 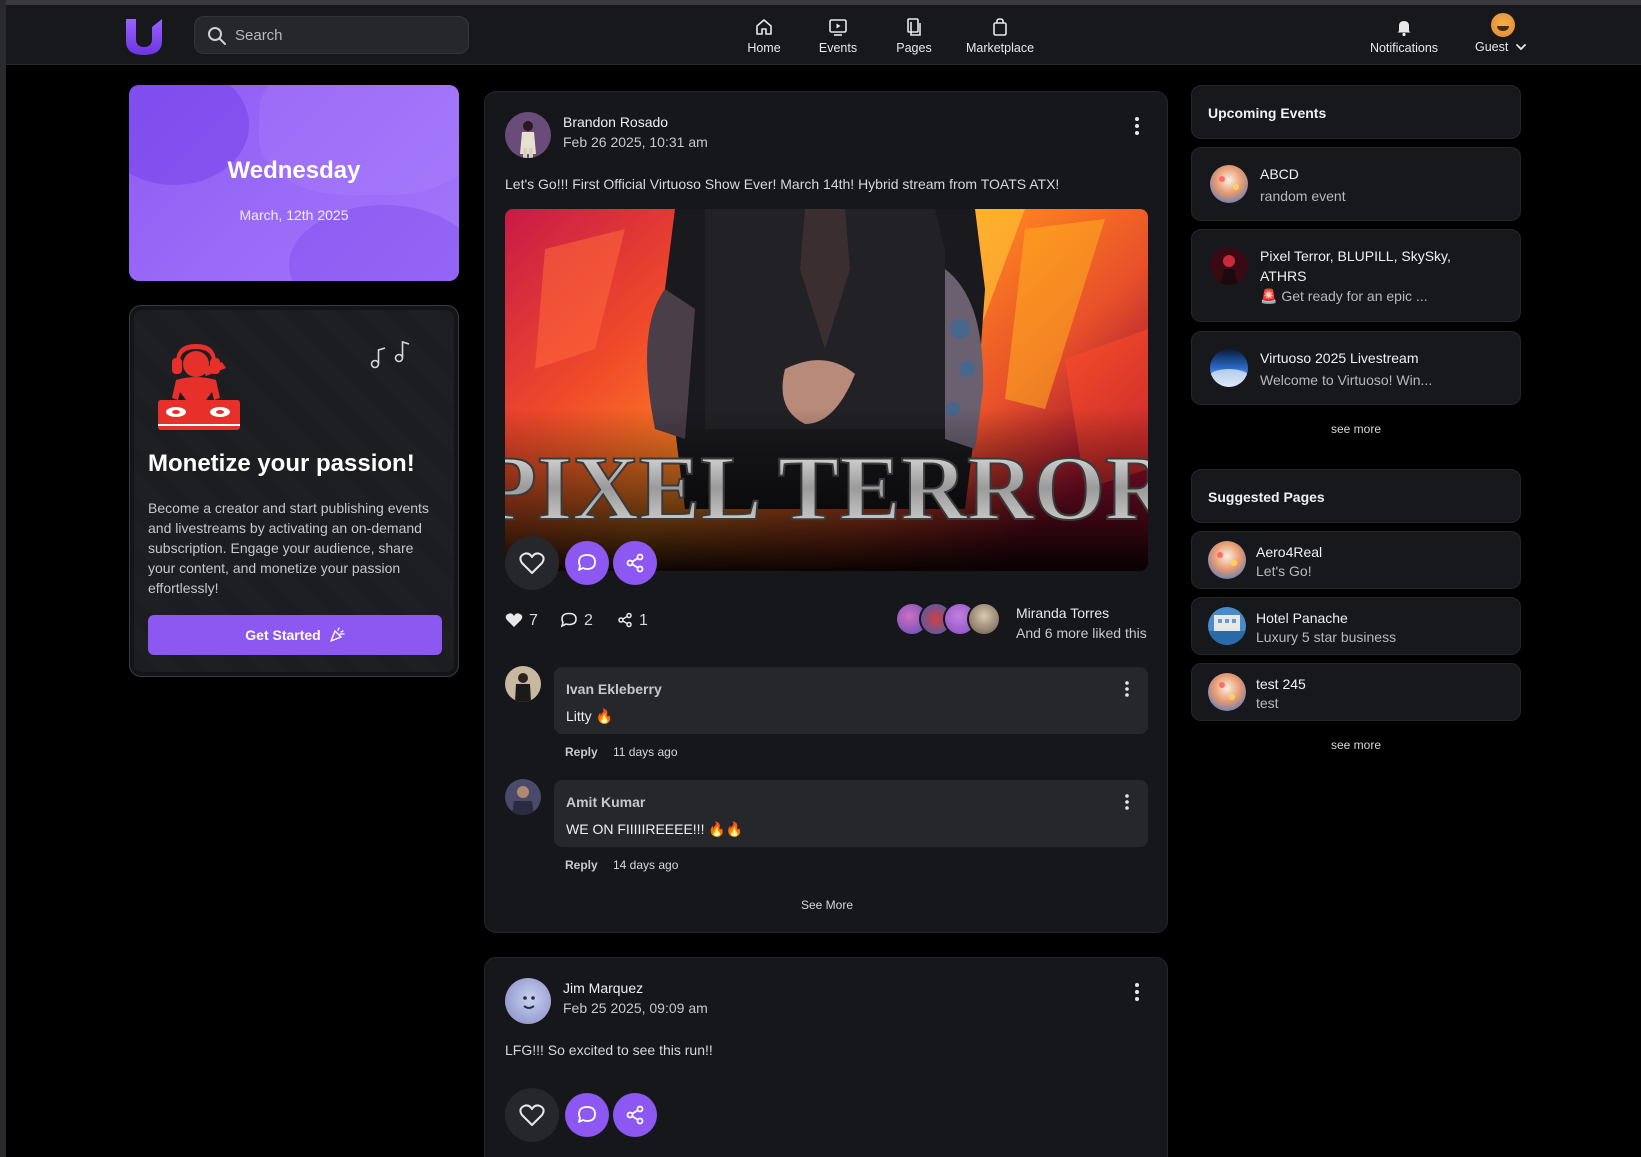 I want to click on comment-count-value: 2, so click(x=588, y=620).